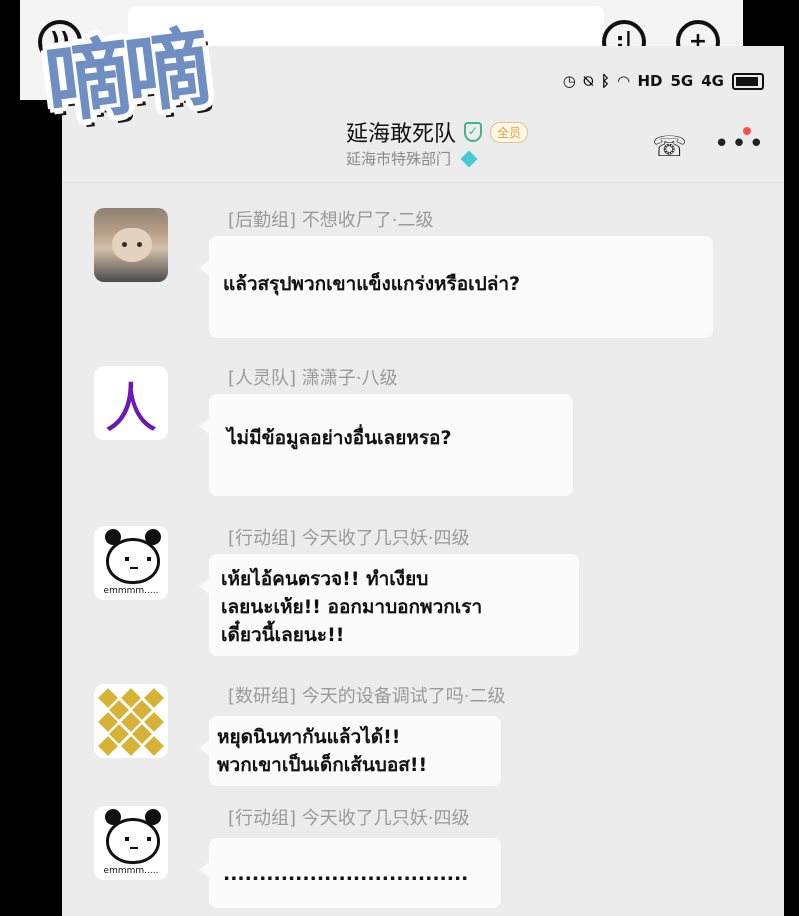 The height and width of the screenshot is (916, 799). I want to click on 5g-signal-icon: 5G, so click(682, 81).